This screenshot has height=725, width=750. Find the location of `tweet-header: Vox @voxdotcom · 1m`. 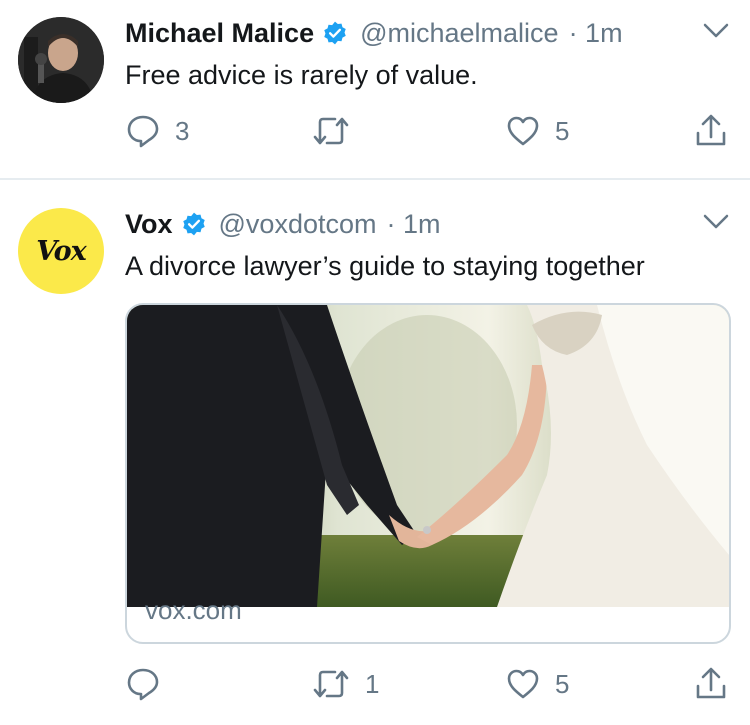

tweet-header: Vox @voxdotcom · 1m is located at coordinates (427, 224).